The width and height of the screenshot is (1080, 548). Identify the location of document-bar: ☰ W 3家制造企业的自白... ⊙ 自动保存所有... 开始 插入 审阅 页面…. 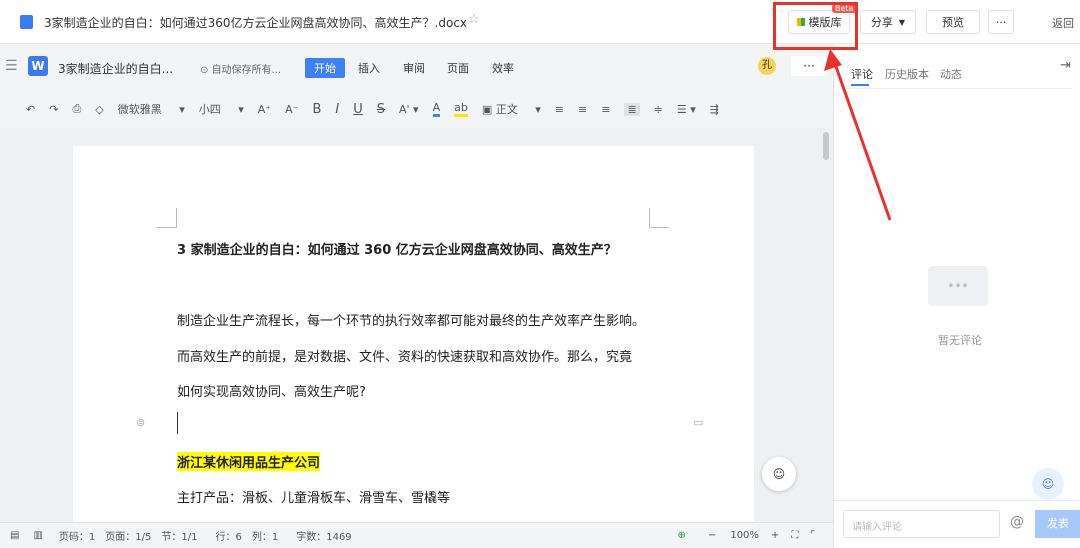
(416, 67).